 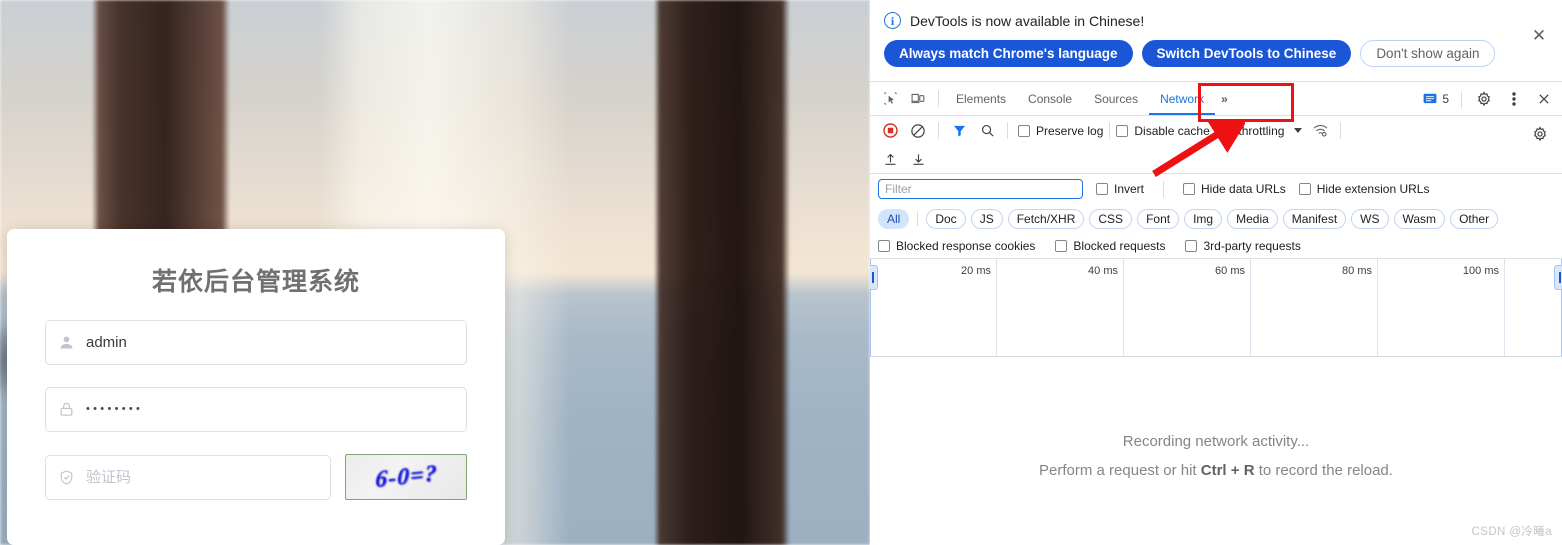 I want to click on overview-tick-label: 80 ms, so click(x=1357, y=271).